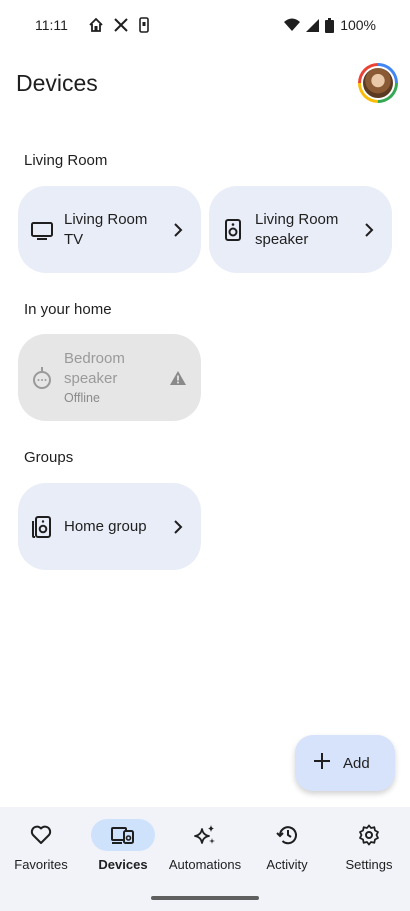 The height and width of the screenshot is (911, 410). Describe the element at coordinates (57, 82) in the screenshot. I see `page-title: Devices` at that location.